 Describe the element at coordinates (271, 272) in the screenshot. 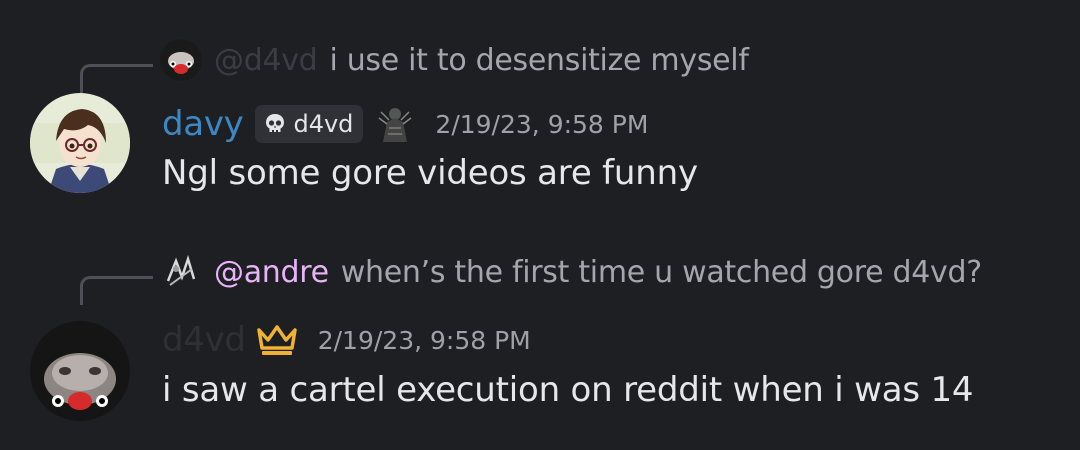

I see `reply-mention: @andre` at that location.